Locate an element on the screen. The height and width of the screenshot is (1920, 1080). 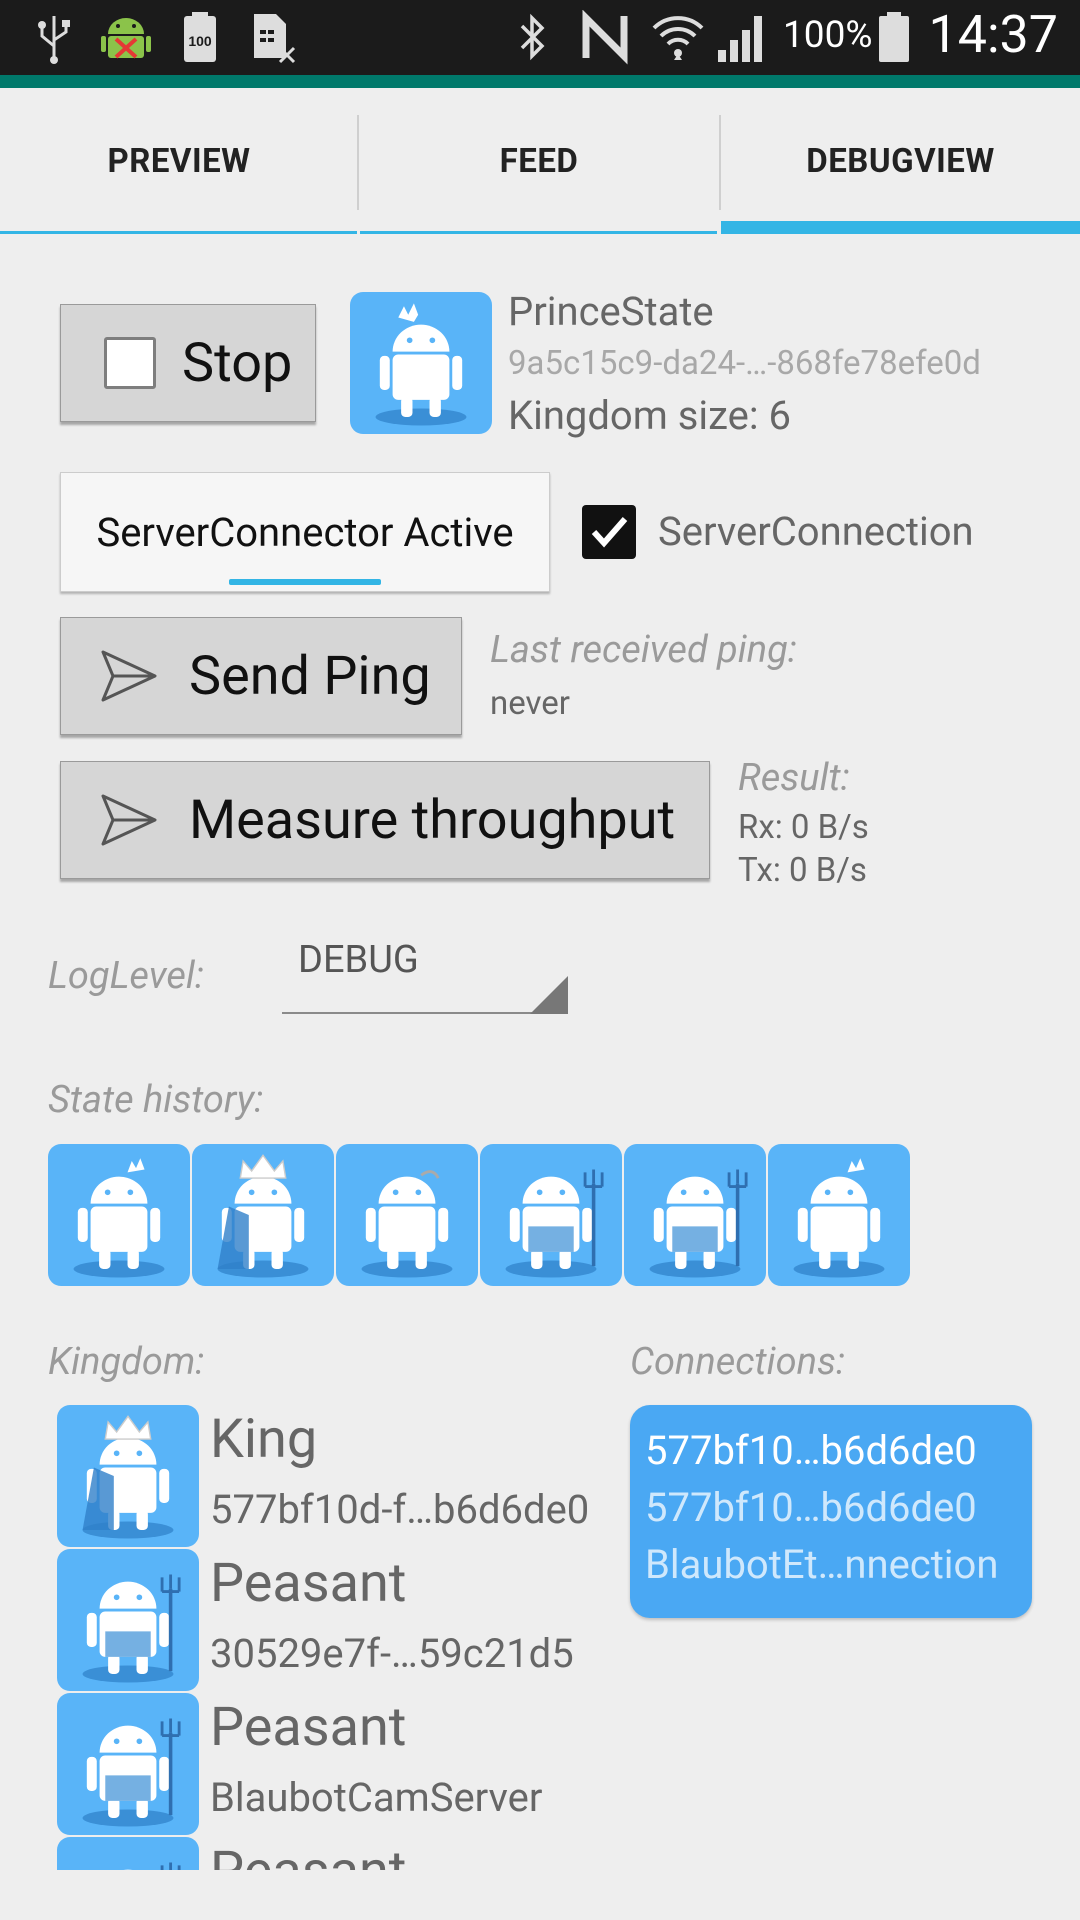
battery-percent: 100% is located at coordinates (828, 35).